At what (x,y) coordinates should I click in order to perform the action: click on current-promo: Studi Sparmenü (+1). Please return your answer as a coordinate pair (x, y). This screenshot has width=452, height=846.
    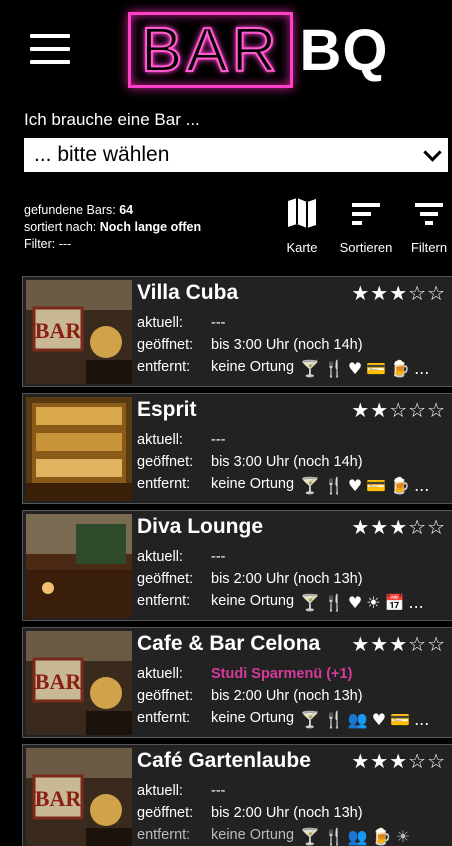
    Looking at the image, I should click on (282, 674).